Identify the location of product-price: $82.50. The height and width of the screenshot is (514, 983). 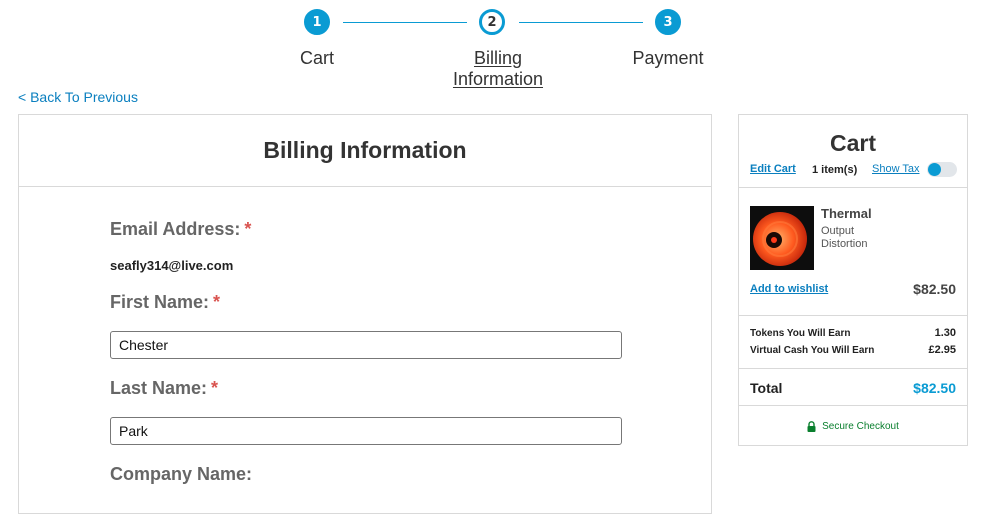
(934, 289).